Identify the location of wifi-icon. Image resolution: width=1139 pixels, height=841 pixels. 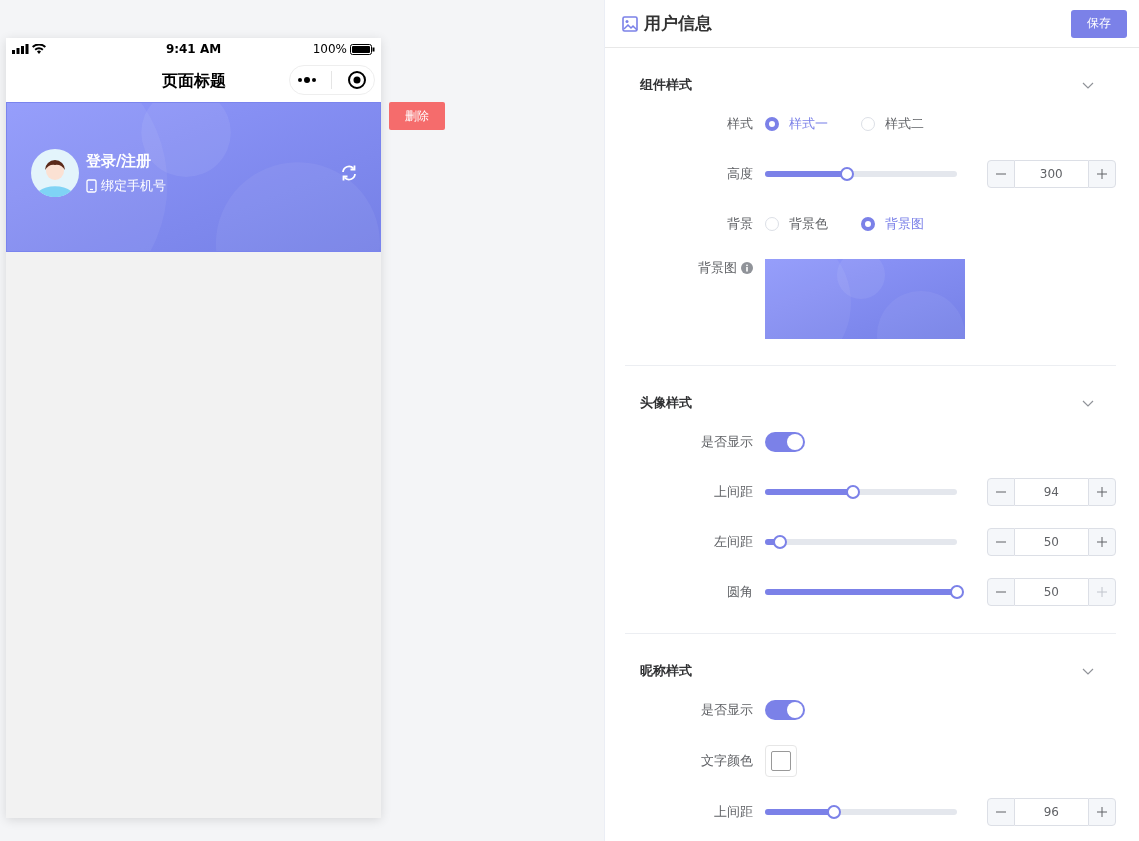
(39, 49).